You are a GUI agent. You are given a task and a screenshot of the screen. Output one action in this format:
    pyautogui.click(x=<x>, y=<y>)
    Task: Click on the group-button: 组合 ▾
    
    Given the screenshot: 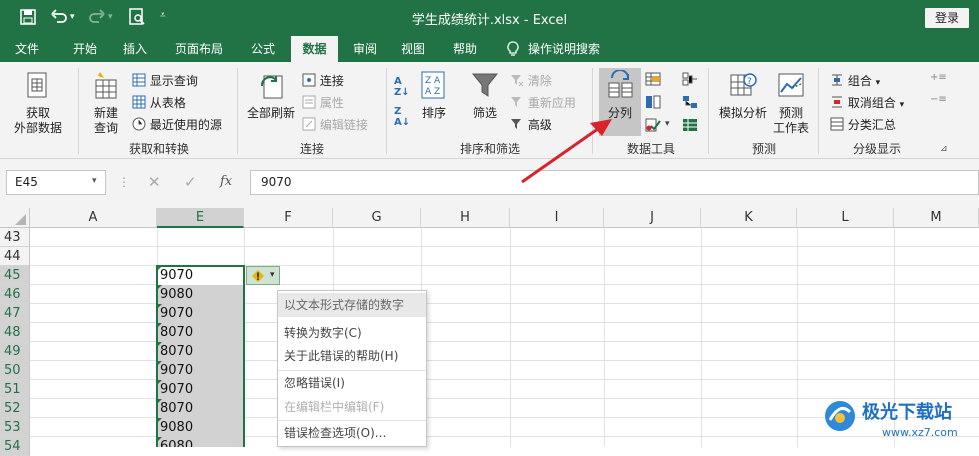 What is the action you would take?
    pyautogui.click(x=855, y=81)
    